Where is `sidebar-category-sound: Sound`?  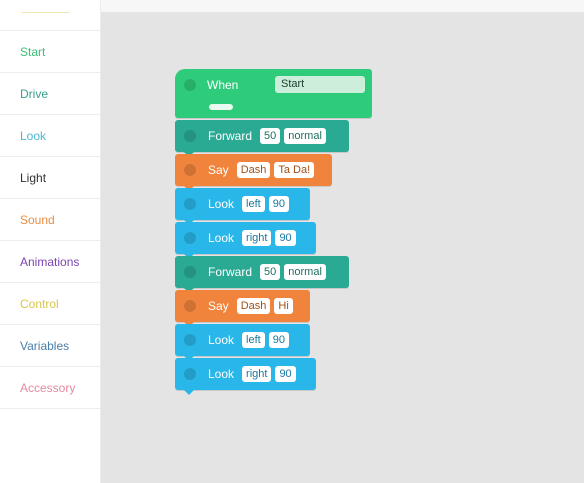
sidebar-category-sound: Sound is located at coordinates (50, 219).